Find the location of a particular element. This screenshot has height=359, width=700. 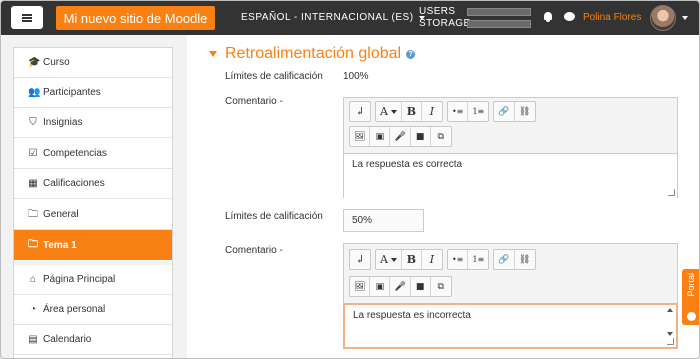

user-menu-caret-icon is located at coordinates (685, 18).